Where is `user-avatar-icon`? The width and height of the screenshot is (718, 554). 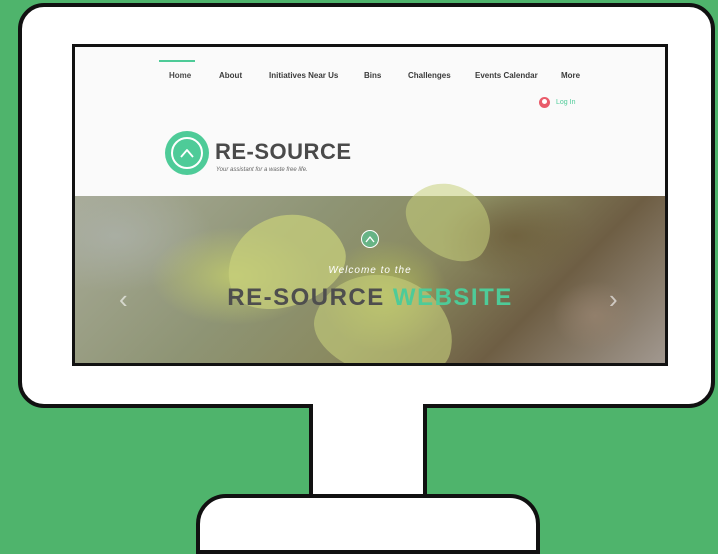 user-avatar-icon is located at coordinates (544, 102).